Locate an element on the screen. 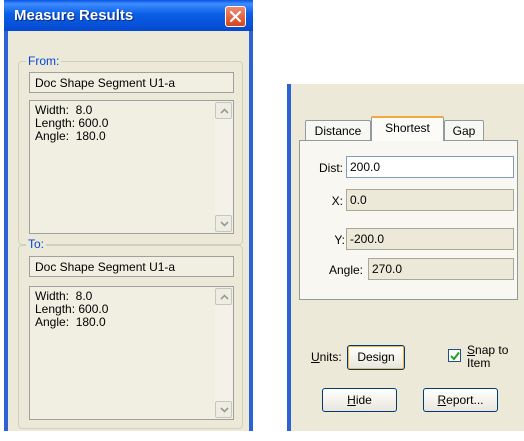 This screenshot has width=524, height=441. snap-to-item-checkbox is located at coordinates (454, 355).